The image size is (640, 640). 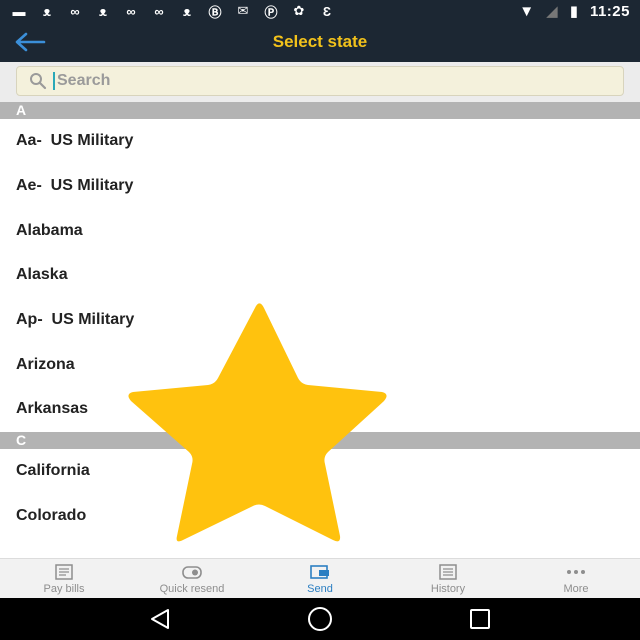 I want to click on list-item: Aa- US Military, so click(x=320, y=141).